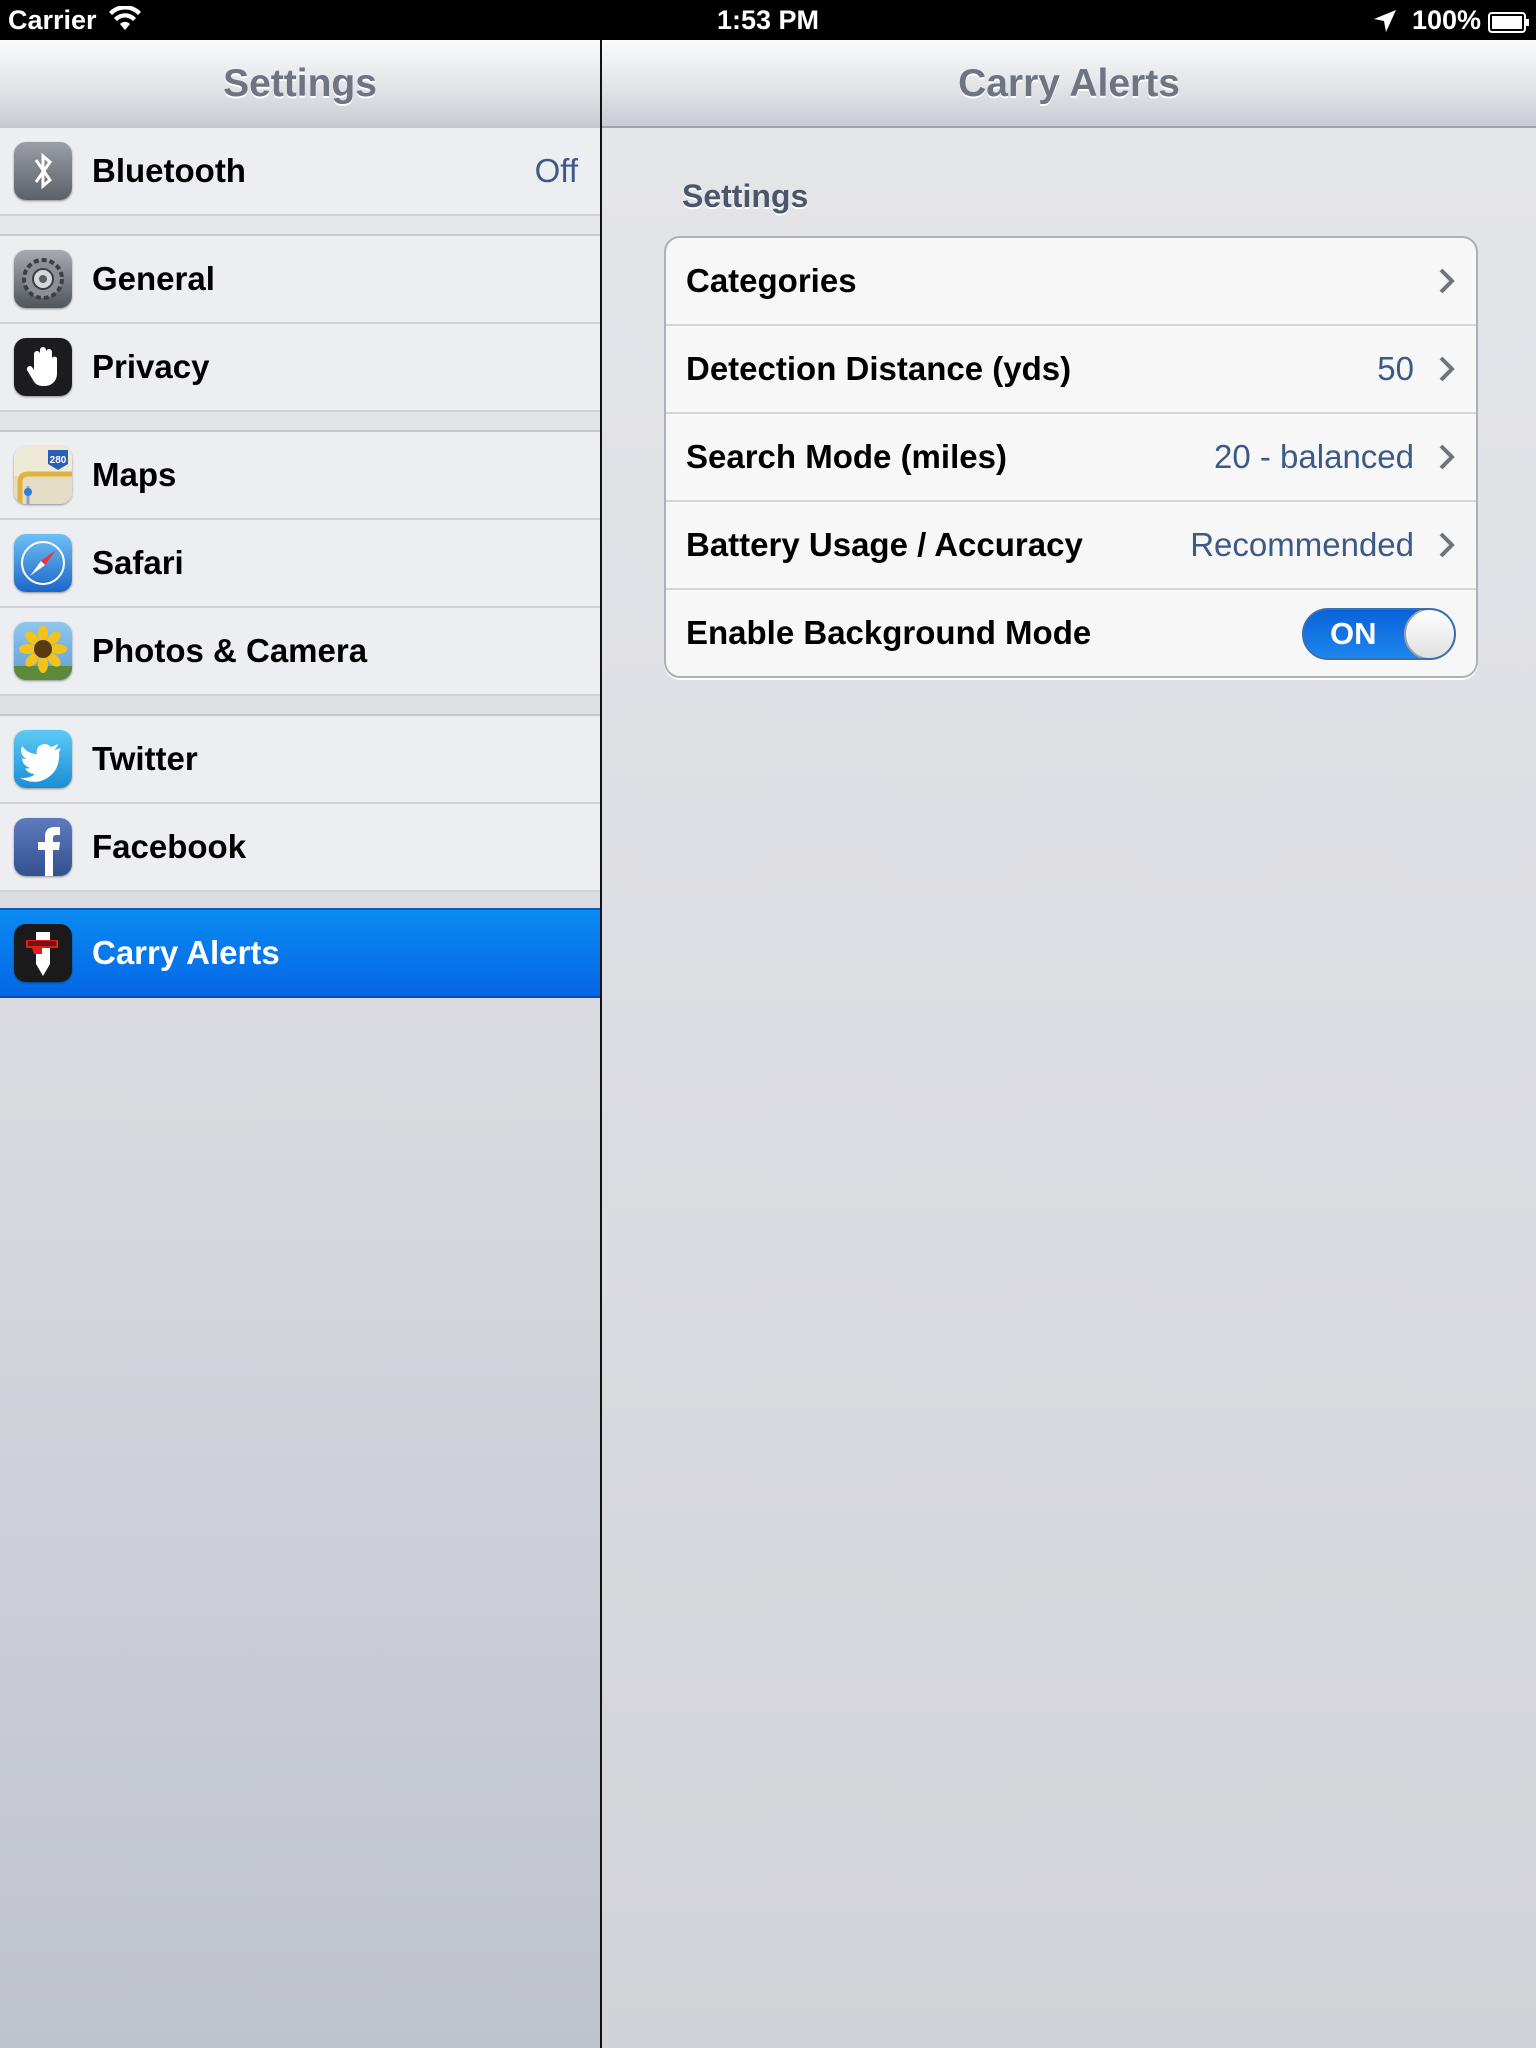 The height and width of the screenshot is (2048, 1536). I want to click on cell-label: Battery Usage / Accuracy, so click(884, 544).